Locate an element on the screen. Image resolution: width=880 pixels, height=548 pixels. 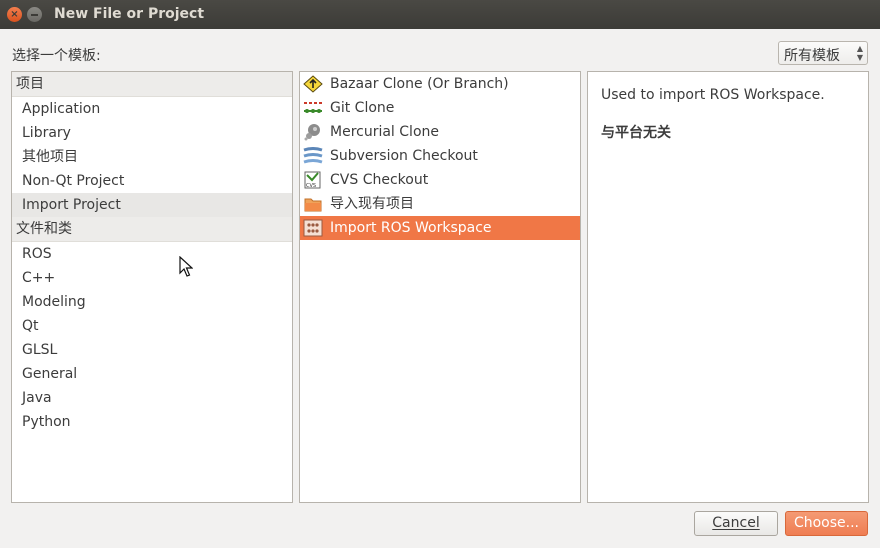
wizard-item-label: Mercurial Clone is located at coordinates (384, 132).